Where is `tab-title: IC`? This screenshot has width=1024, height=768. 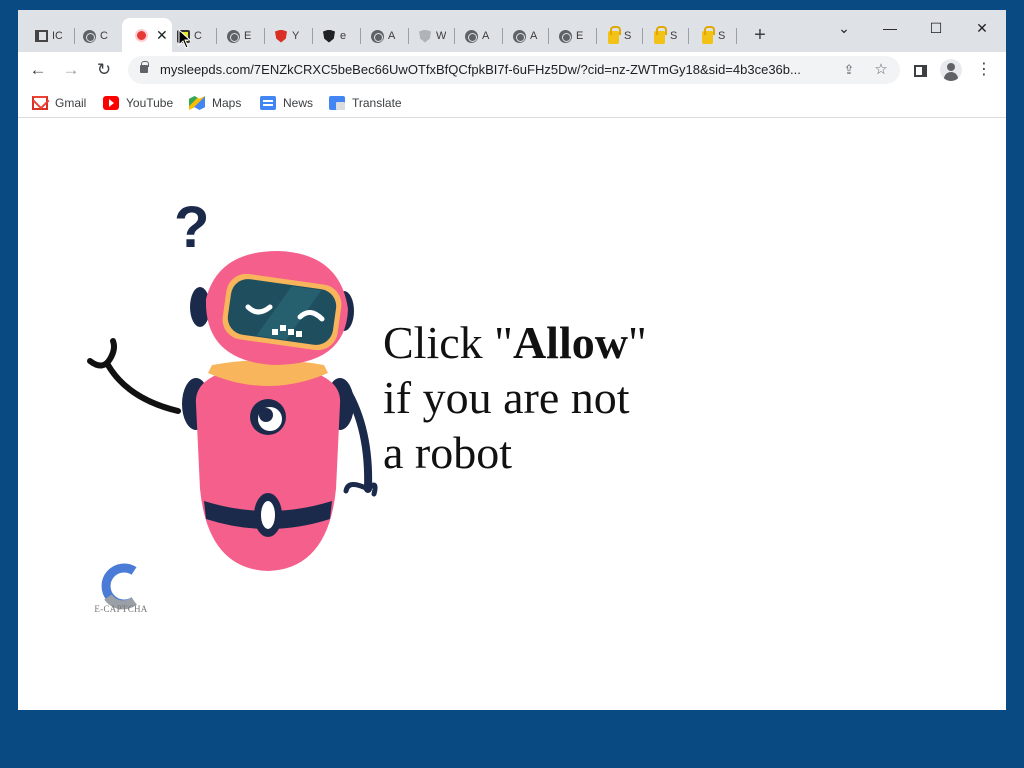
tab-title: IC is located at coordinates (57, 36).